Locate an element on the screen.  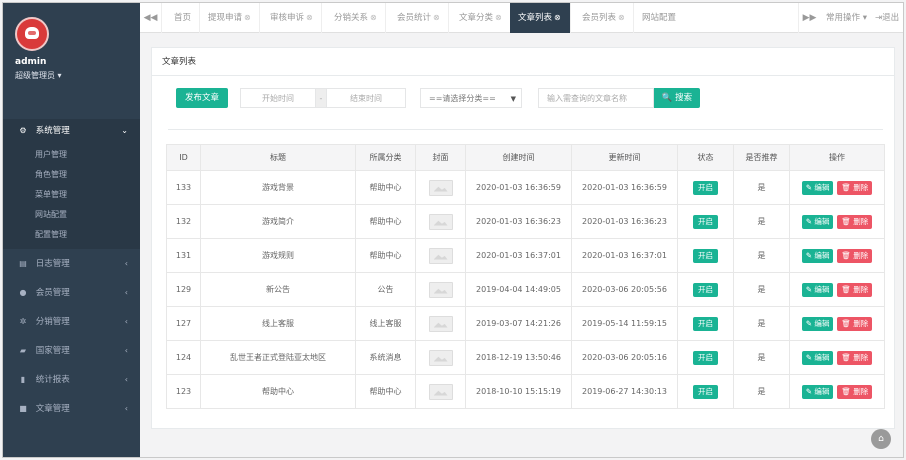
logout-button: ⇥退出 is located at coordinates (887, 18).